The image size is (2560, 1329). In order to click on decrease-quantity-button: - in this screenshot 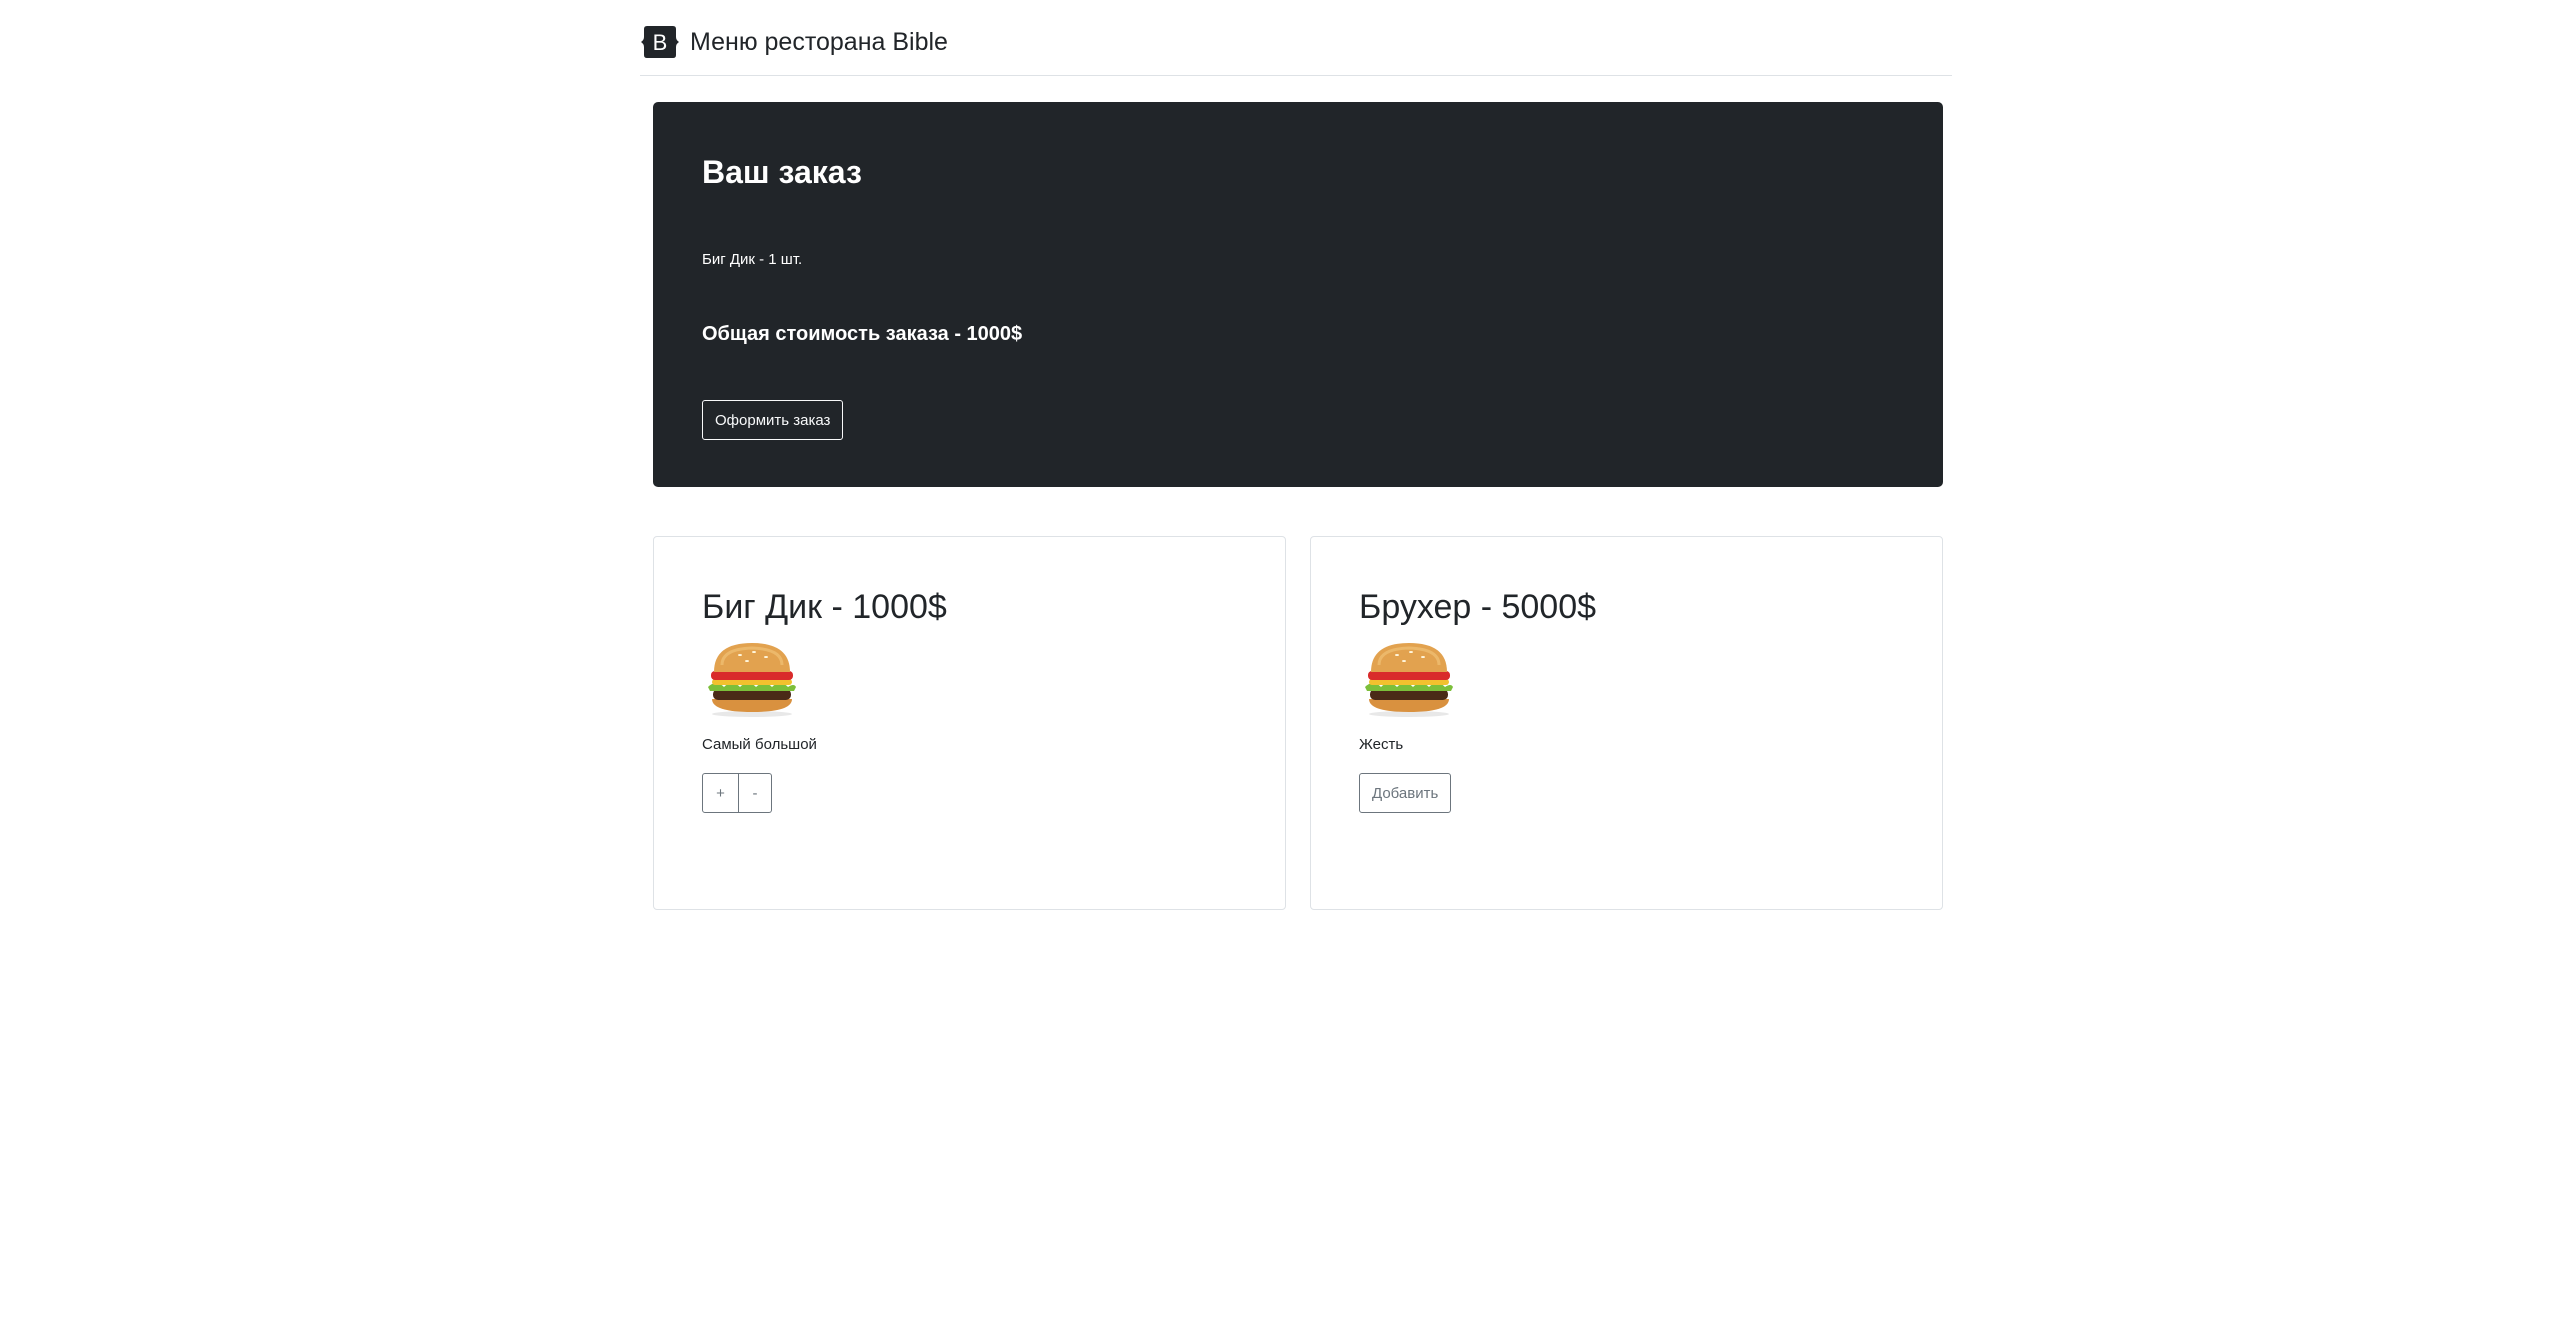, I will do `click(755, 793)`.